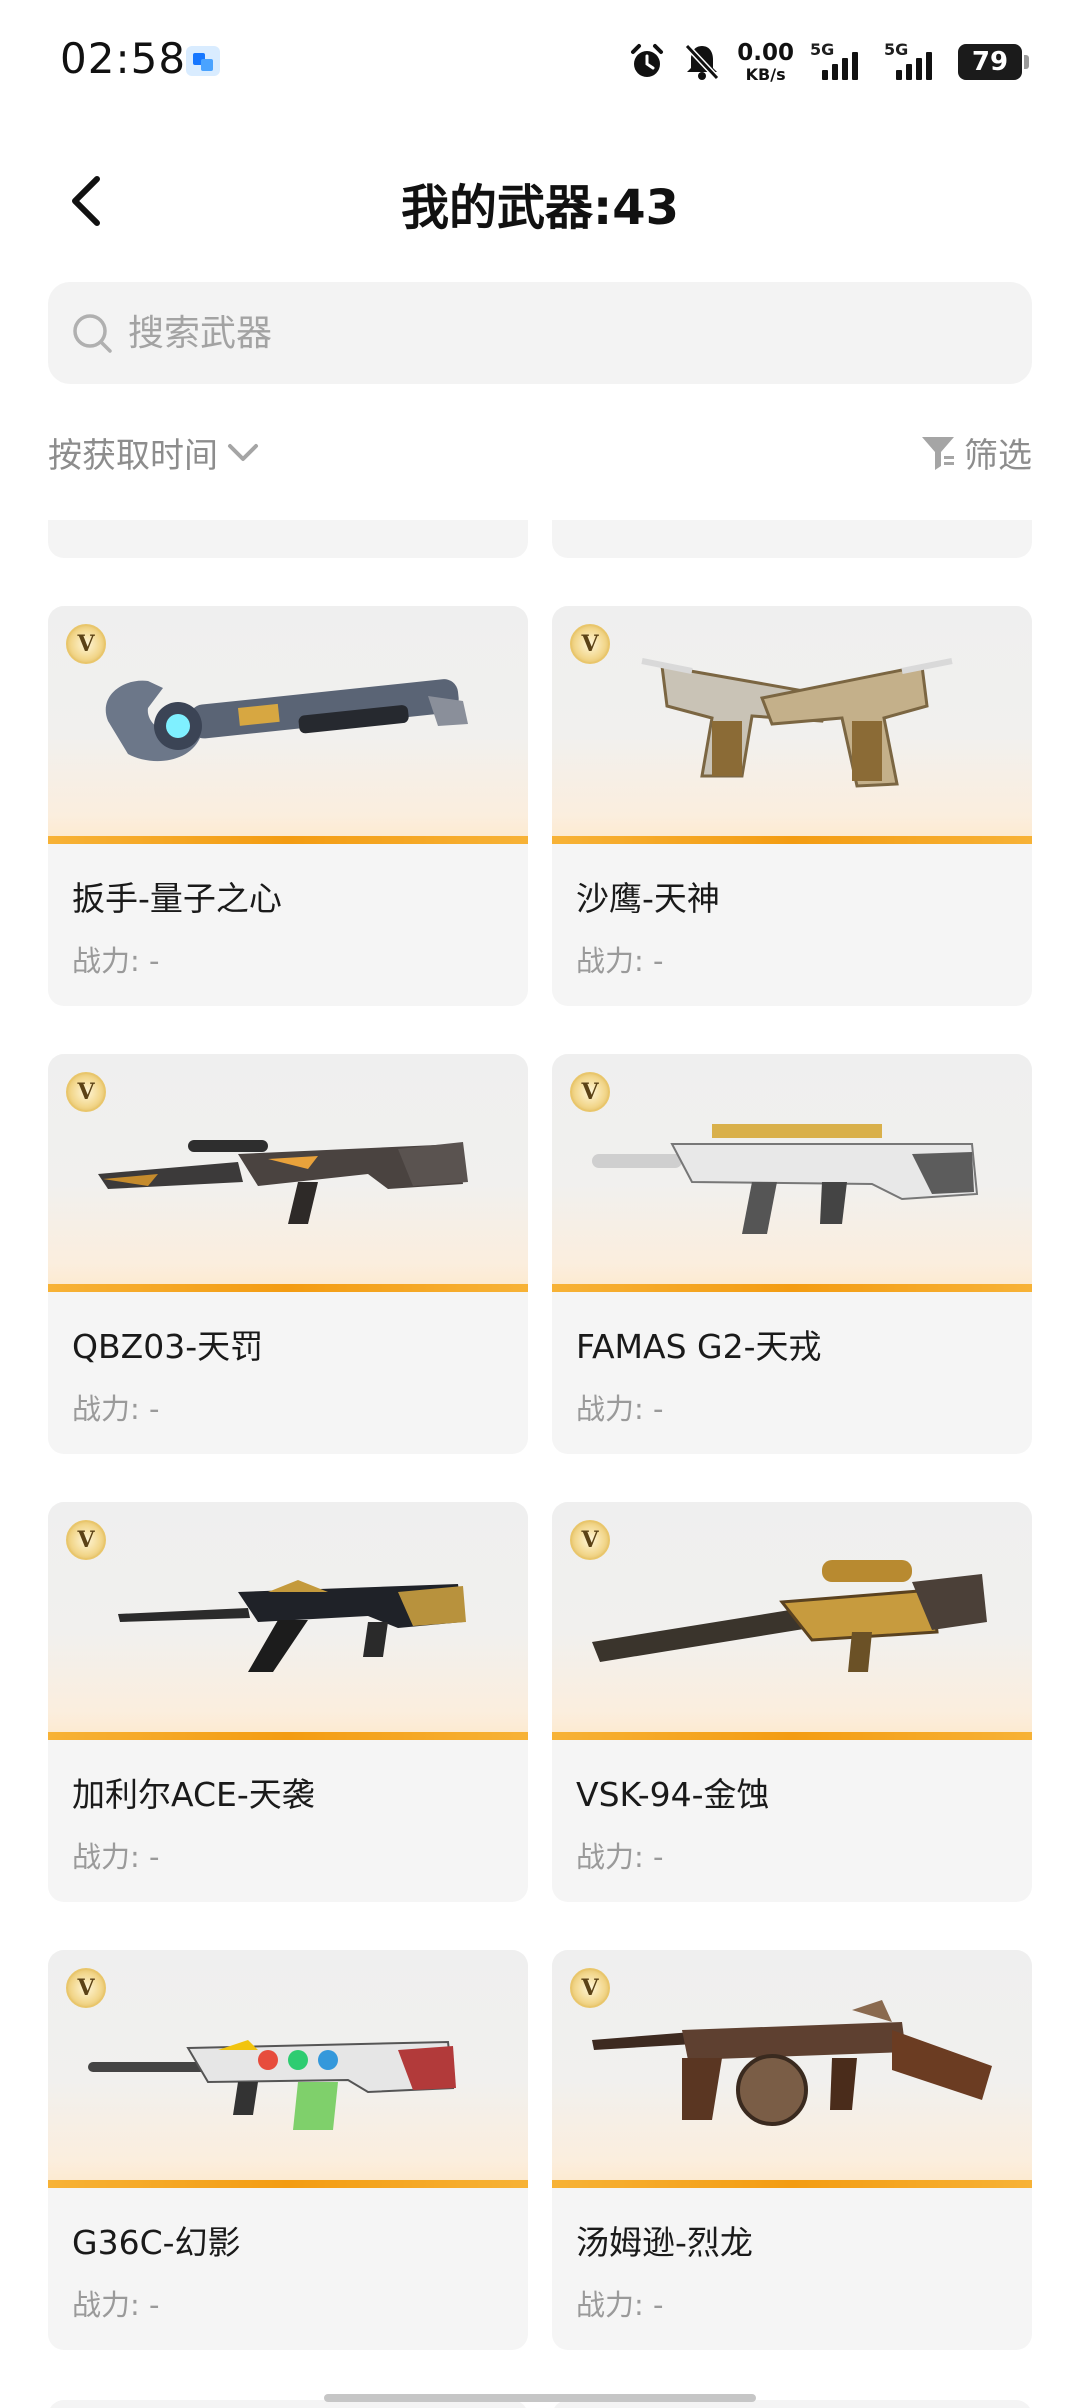 The width and height of the screenshot is (1080, 2408). I want to click on app-notification-icon, so click(203, 61).